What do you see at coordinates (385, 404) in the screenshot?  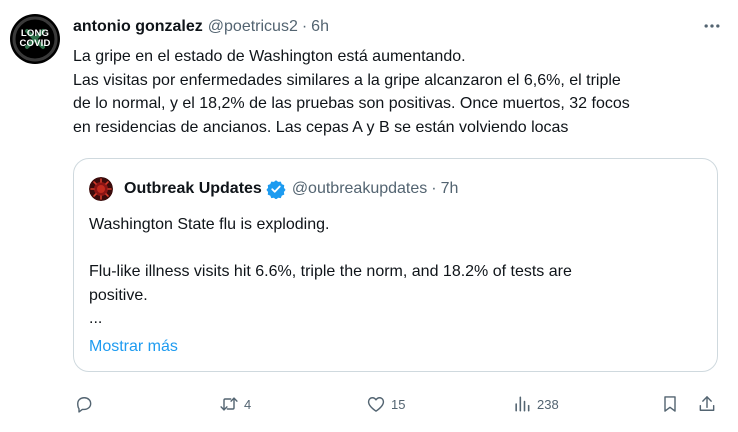 I see `like-button: 15` at bounding box center [385, 404].